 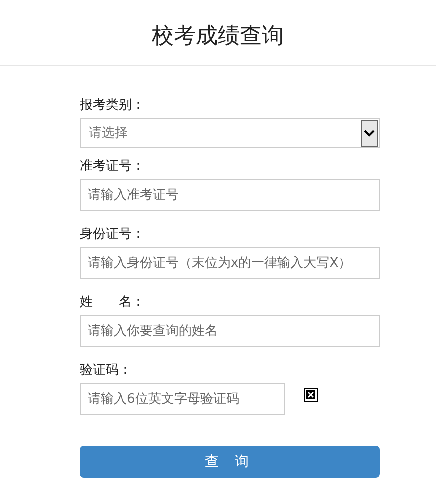 I want to click on category-dropdown: 请选择, so click(x=230, y=133).